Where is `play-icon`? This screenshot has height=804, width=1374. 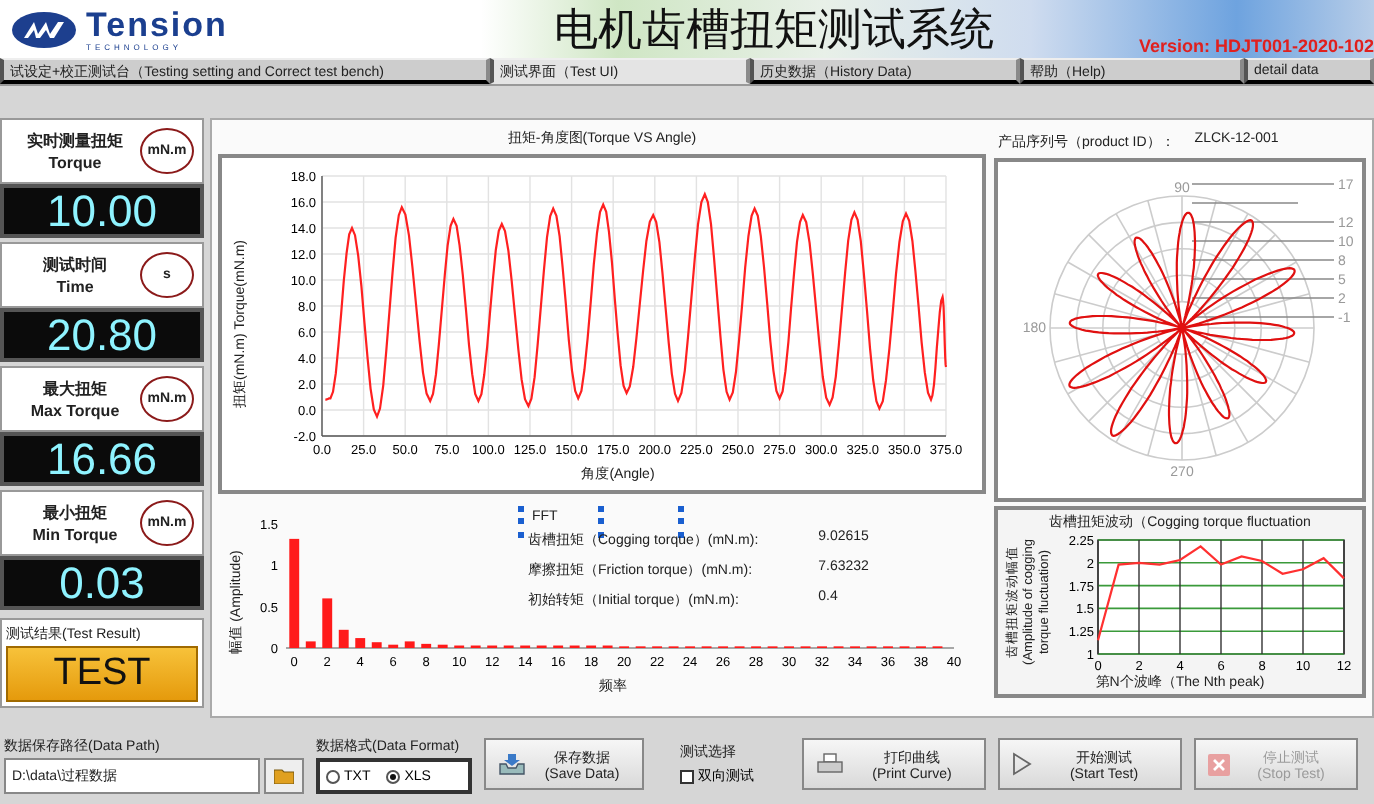
play-icon is located at coordinates (1022, 764).